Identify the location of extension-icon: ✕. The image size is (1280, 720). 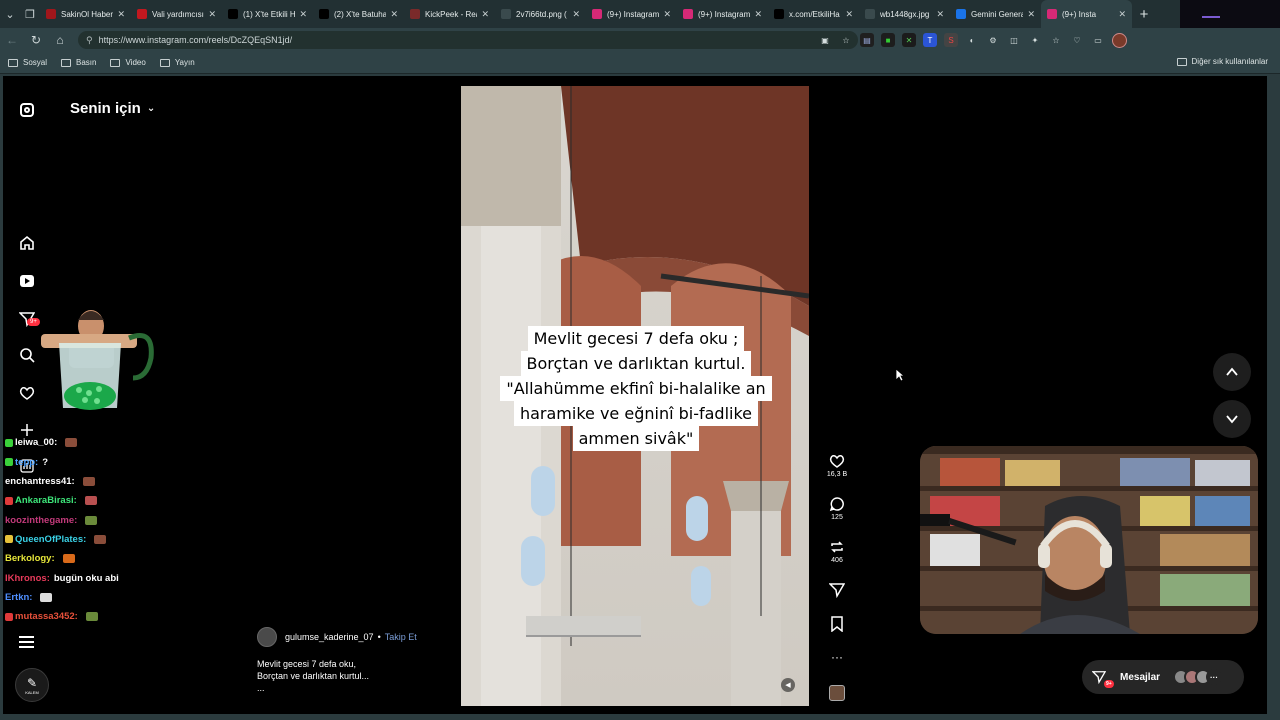
(909, 40).